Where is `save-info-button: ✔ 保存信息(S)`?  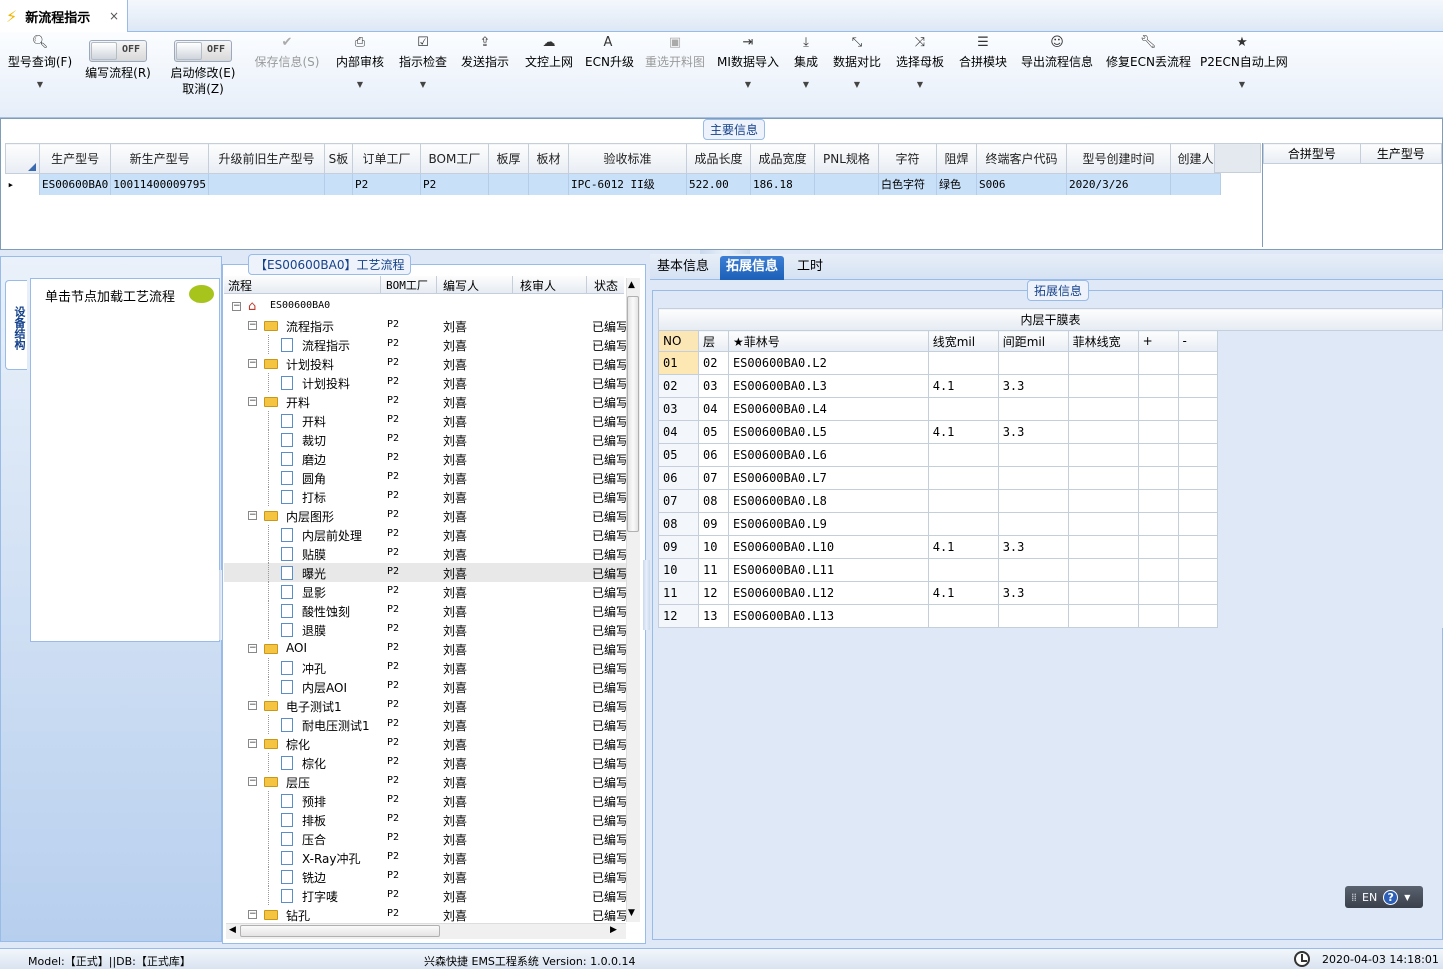 save-info-button: ✔ 保存信息(S) is located at coordinates (287, 75).